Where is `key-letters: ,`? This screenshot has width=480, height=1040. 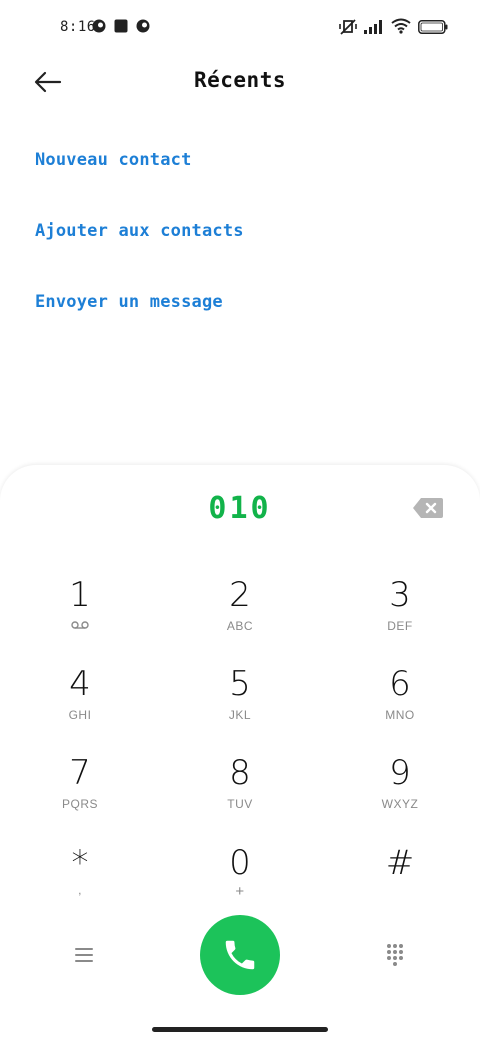
key-letters: , is located at coordinates (80, 890).